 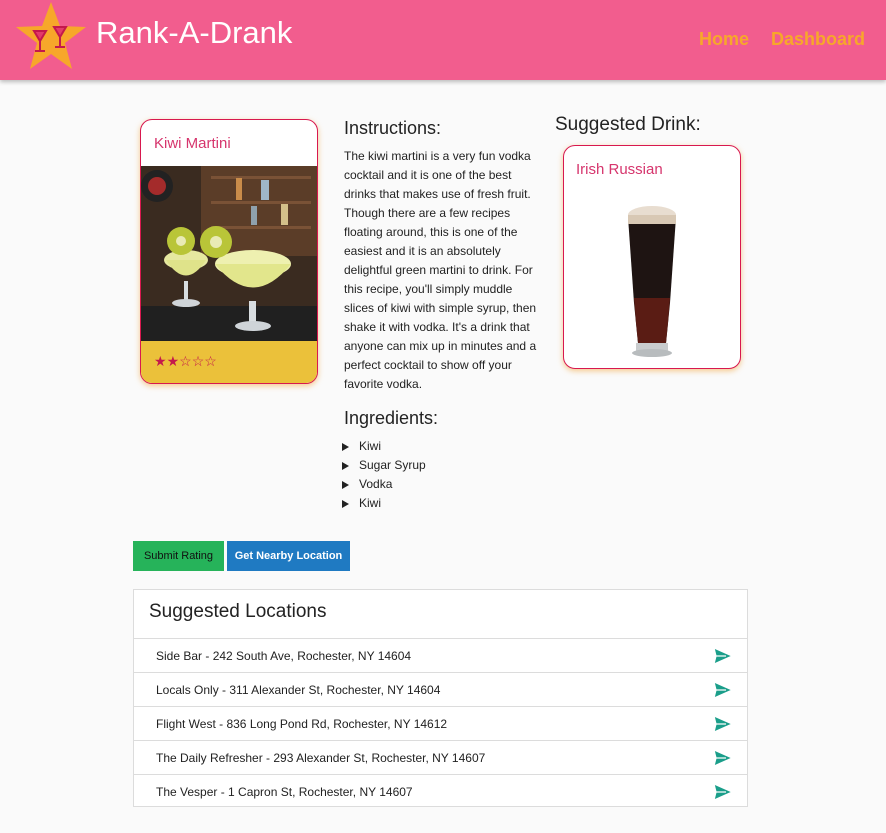 I want to click on ingredient-label: Sugar Syrup, so click(x=392, y=465).